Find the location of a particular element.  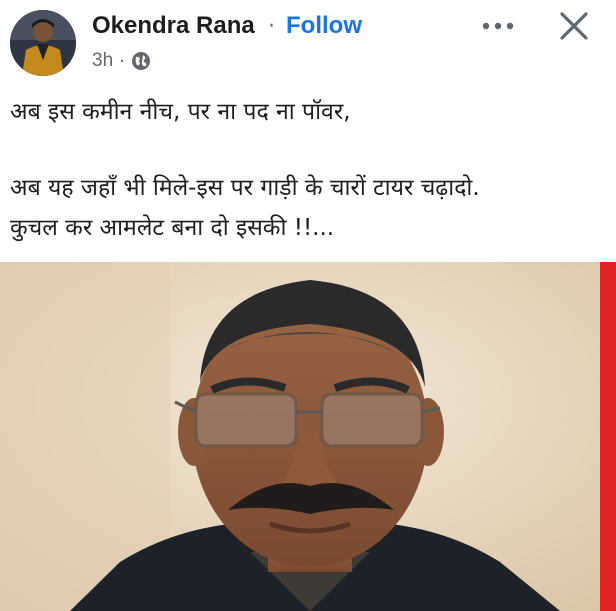

follow-button: Follow is located at coordinates (324, 26).